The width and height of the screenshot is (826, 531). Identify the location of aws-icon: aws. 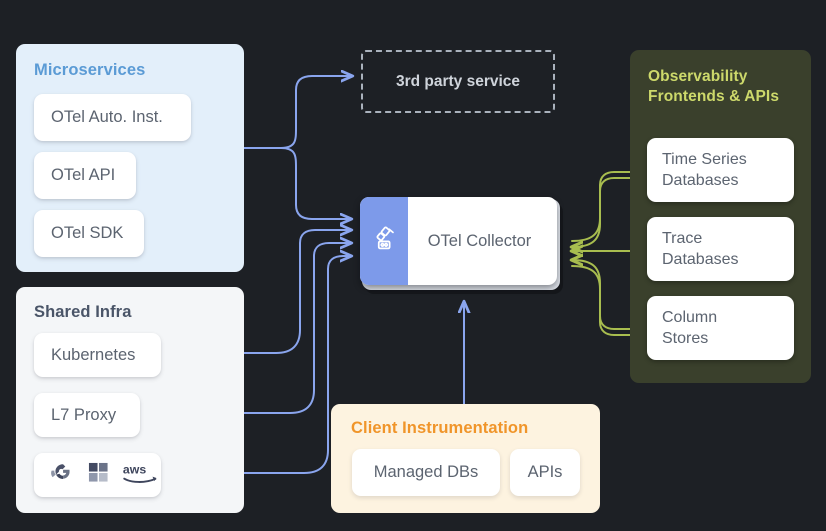
(143, 475).